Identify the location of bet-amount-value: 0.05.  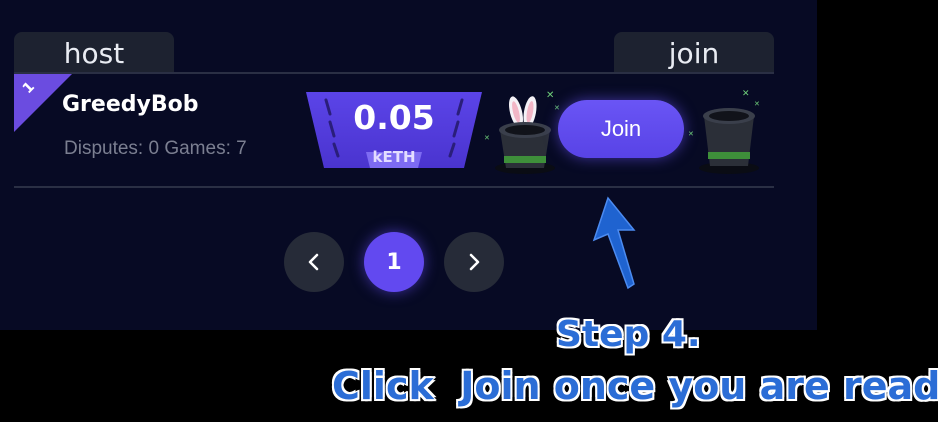
(394, 117).